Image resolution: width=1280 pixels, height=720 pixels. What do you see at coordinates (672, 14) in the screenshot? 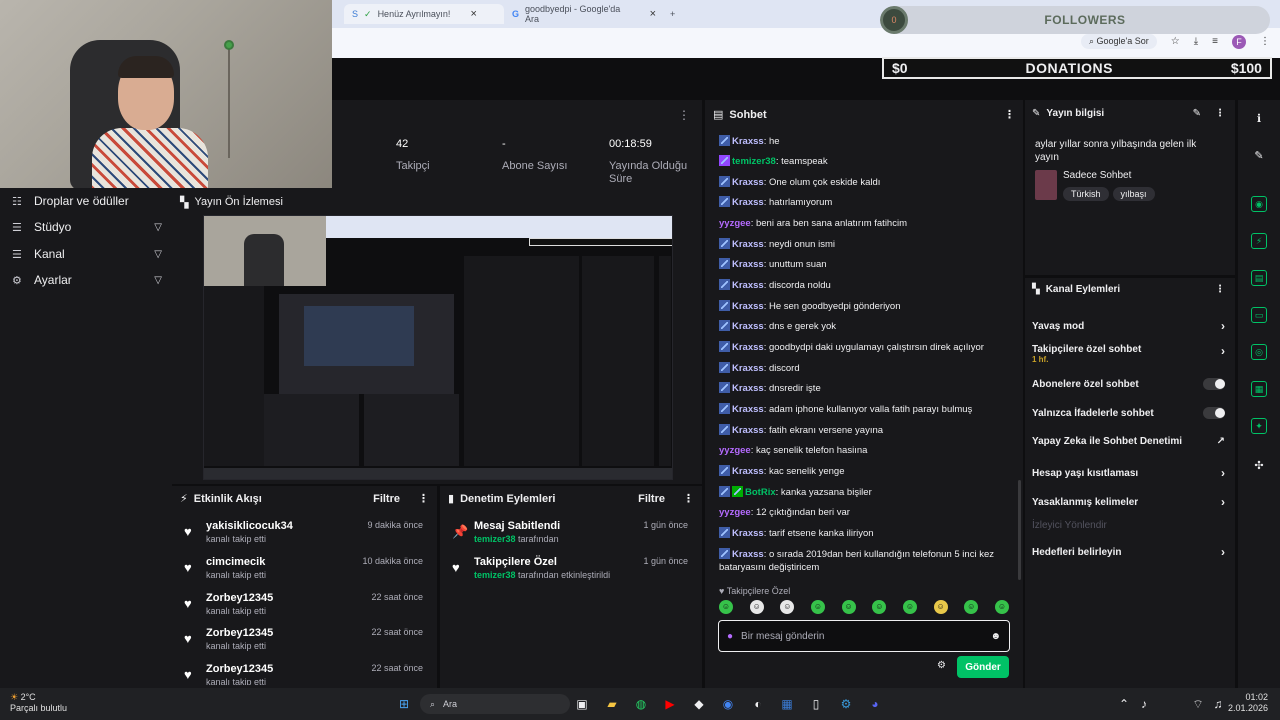
I see `new-tab-button: +` at bounding box center [672, 14].